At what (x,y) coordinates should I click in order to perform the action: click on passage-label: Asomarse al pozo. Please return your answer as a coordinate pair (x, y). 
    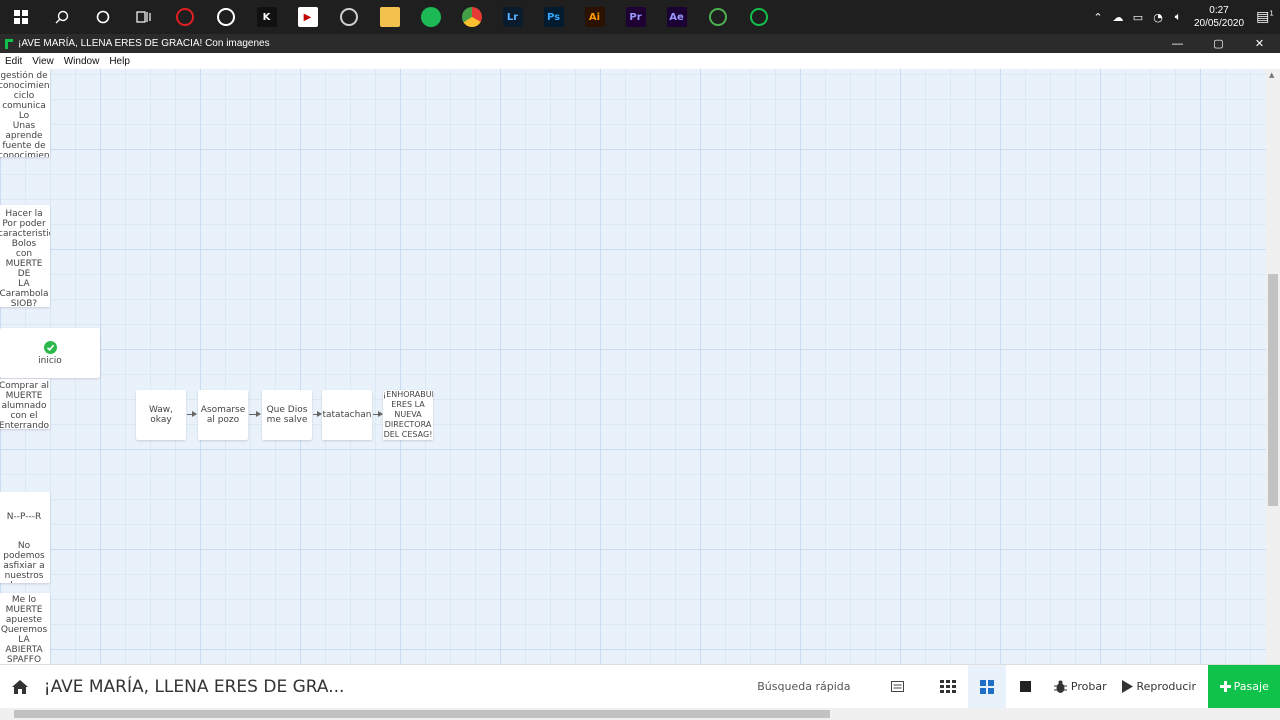
    Looking at the image, I should click on (223, 415).